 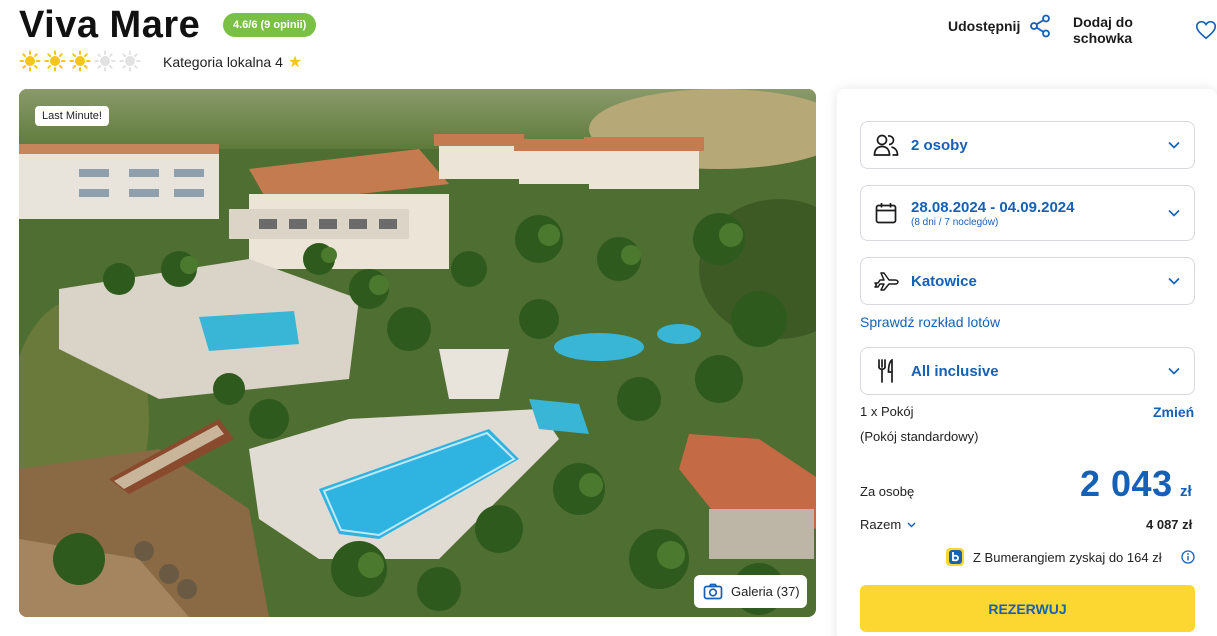 What do you see at coordinates (110, 25) in the screenshot?
I see `hotel-title: Viva Mare` at bounding box center [110, 25].